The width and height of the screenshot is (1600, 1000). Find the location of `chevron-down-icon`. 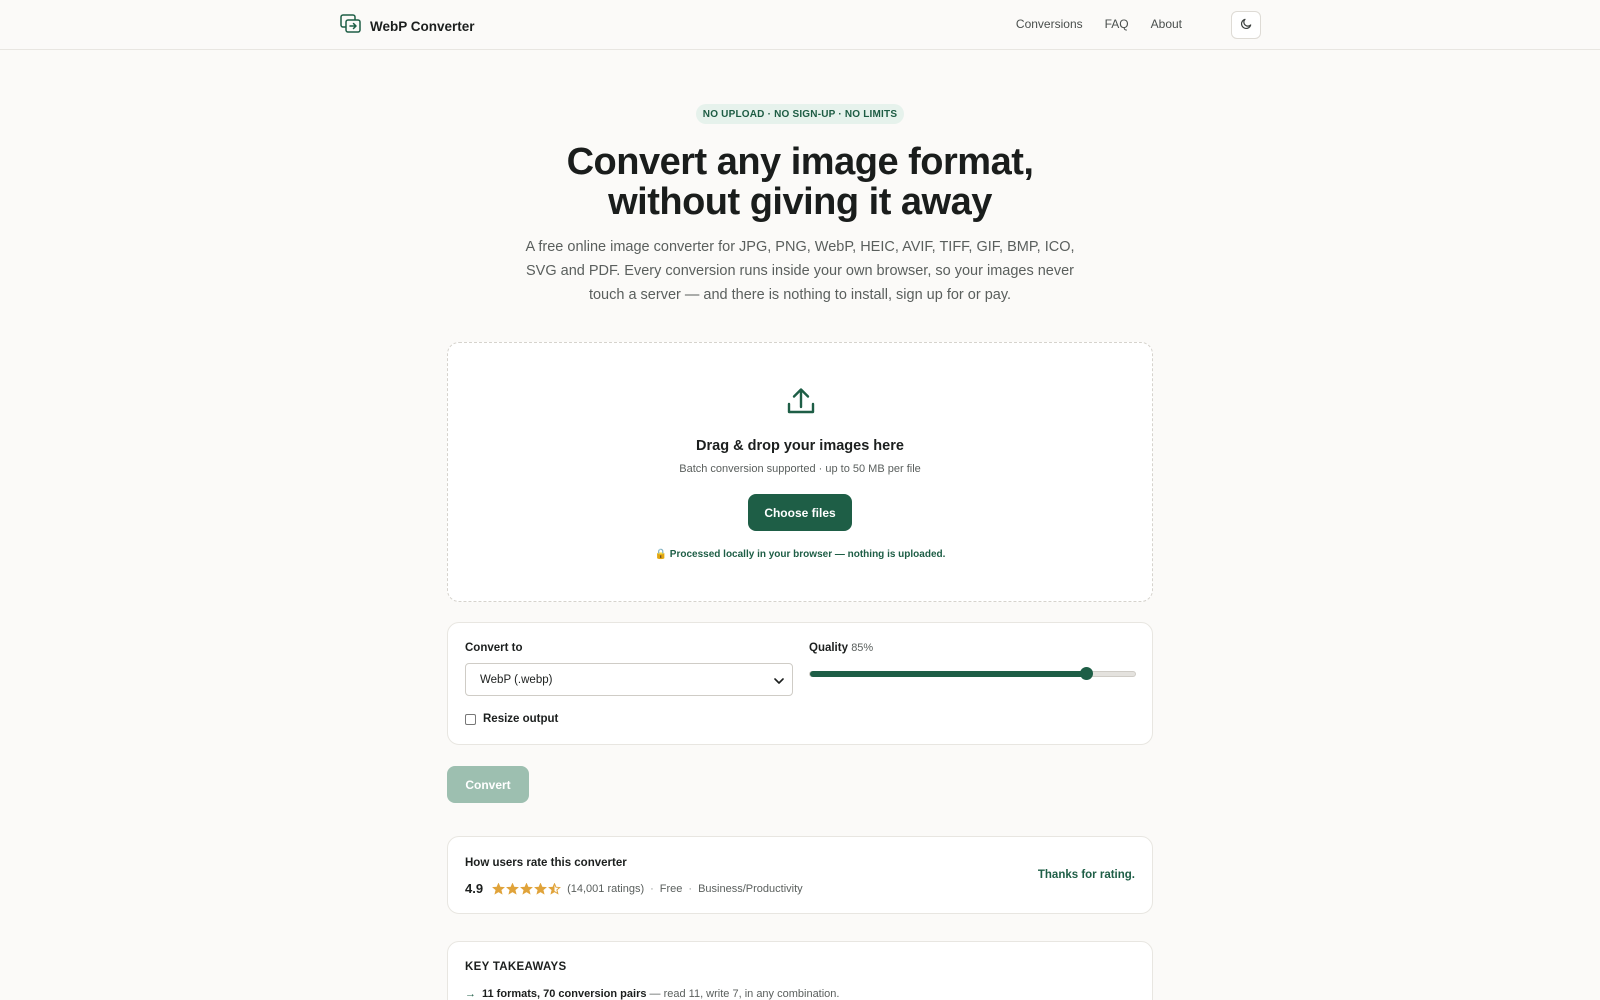

chevron-down-icon is located at coordinates (779, 682).